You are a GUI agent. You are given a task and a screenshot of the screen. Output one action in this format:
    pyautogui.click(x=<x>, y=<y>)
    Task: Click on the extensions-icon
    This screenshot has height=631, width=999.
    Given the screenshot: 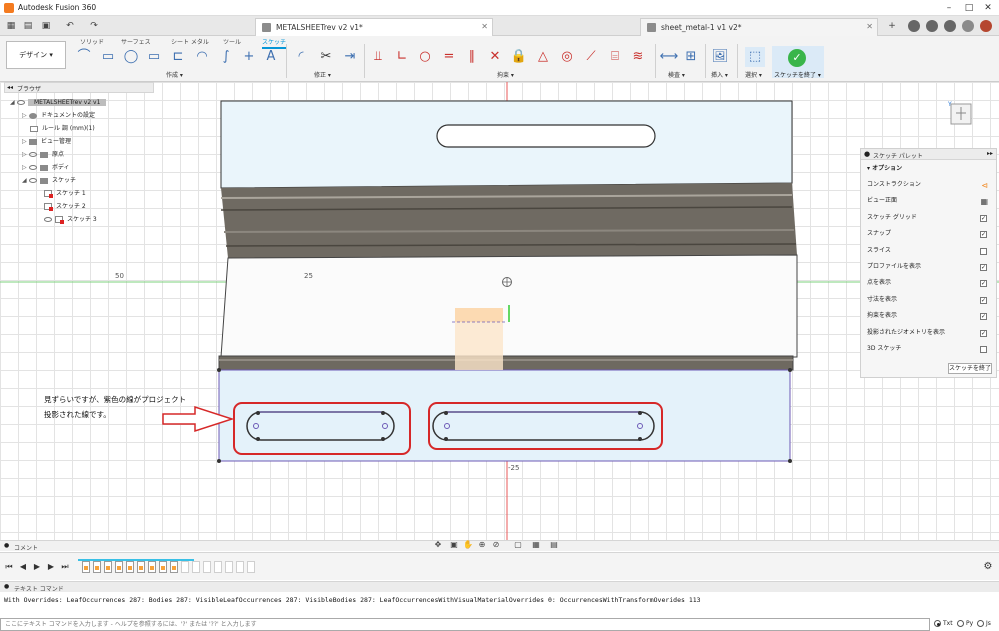 What is the action you would take?
    pyautogui.click(x=968, y=26)
    